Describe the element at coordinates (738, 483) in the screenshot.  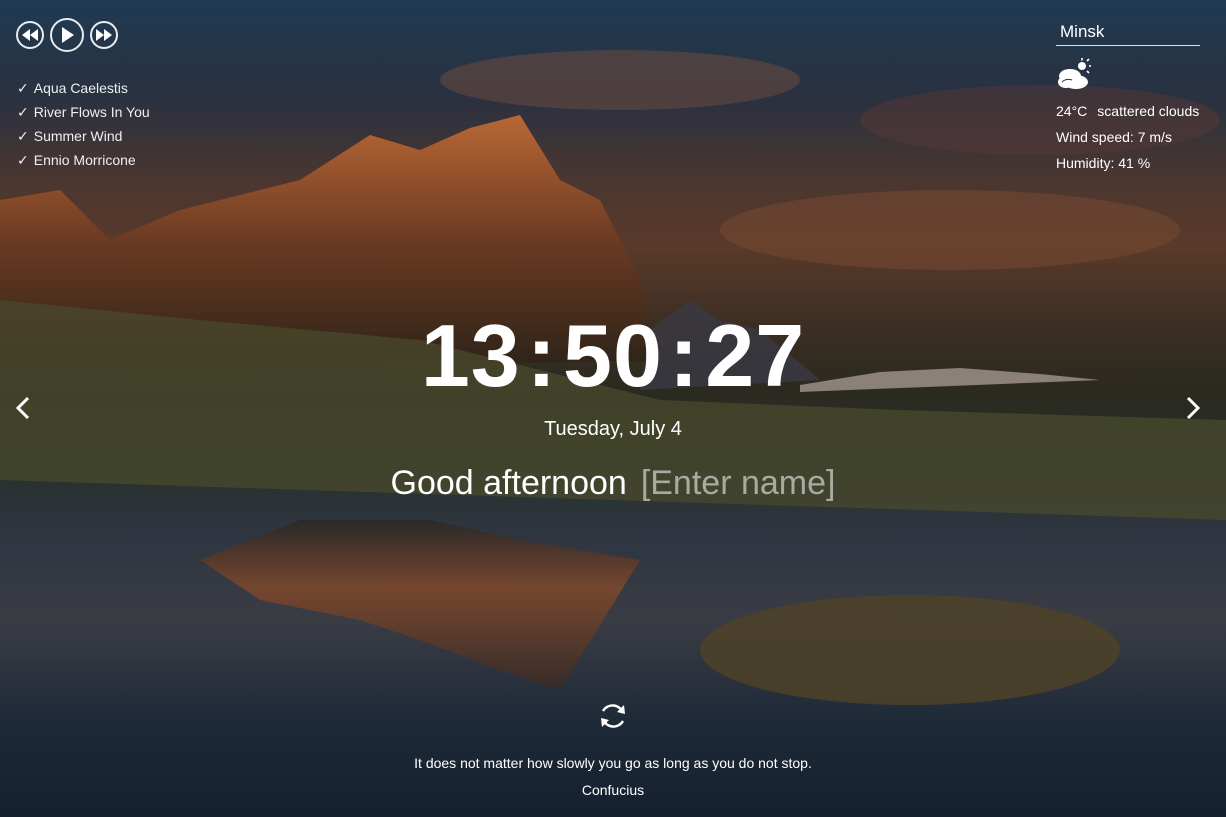
I see `name-input: [Enter name]` at that location.